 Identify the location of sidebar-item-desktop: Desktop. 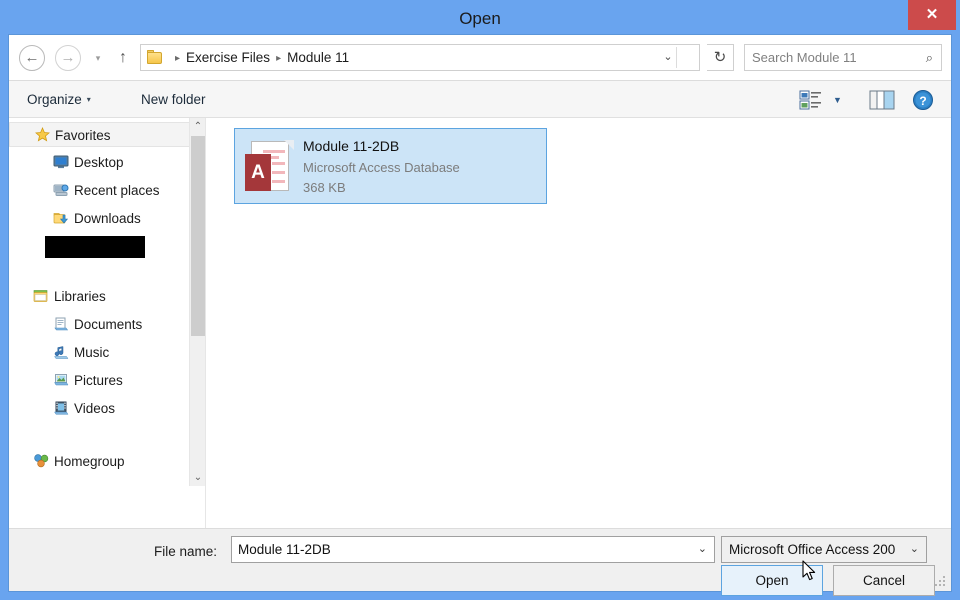
(99, 162).